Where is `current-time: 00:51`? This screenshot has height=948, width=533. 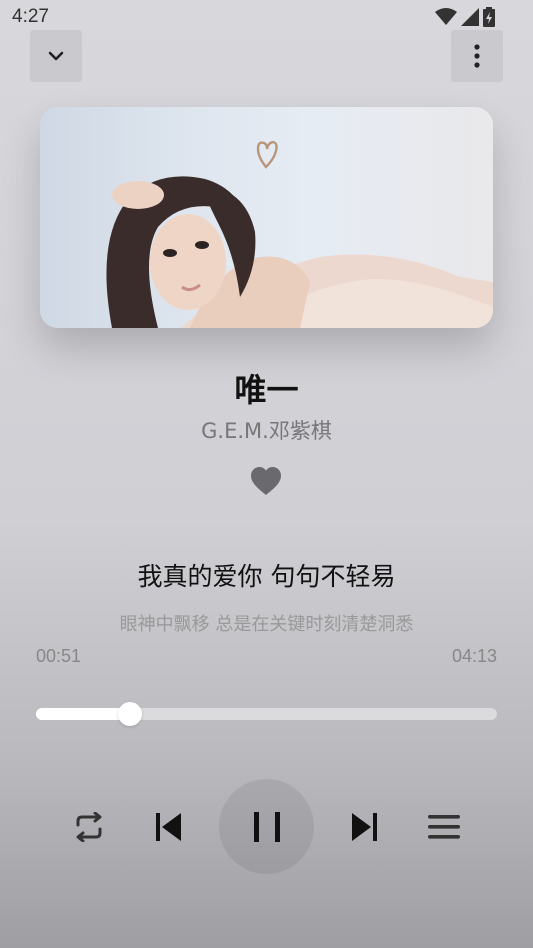 current-time: 00:51 is located at coordinates (59, 656).